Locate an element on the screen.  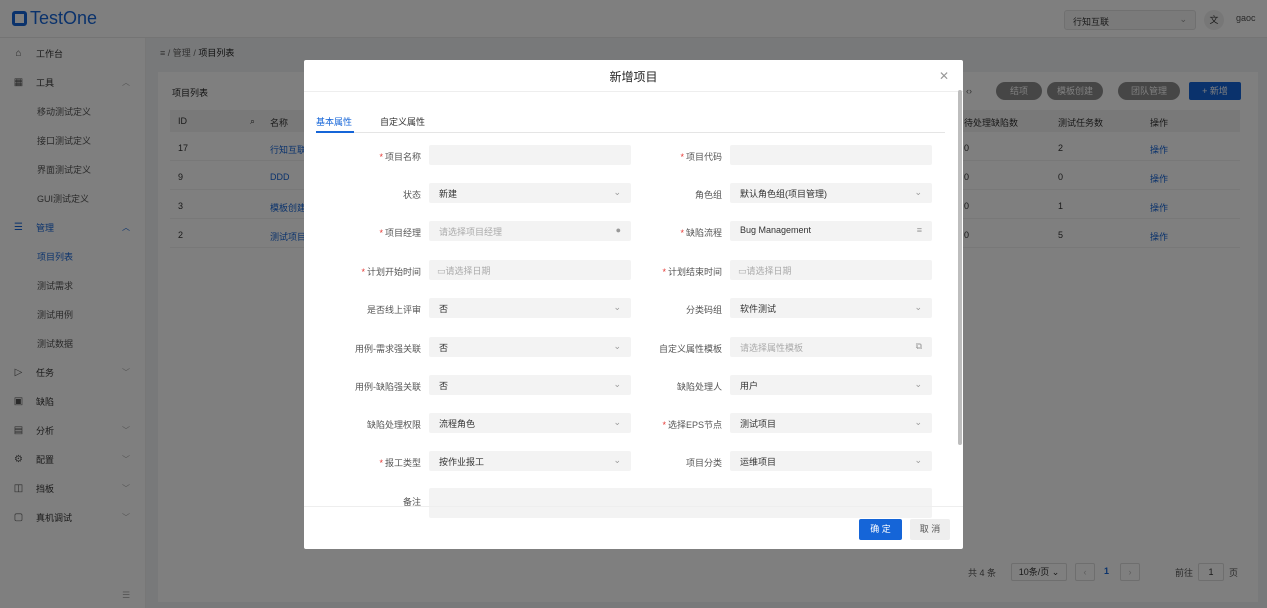
project-category-select: 运维项目 ⌄ is located at coordinates (831, 461).